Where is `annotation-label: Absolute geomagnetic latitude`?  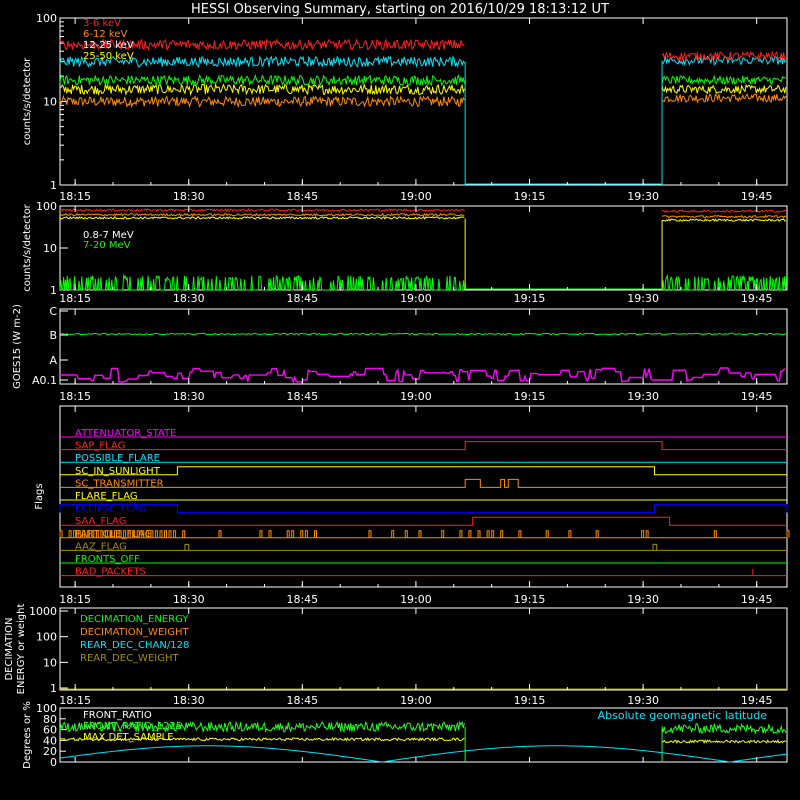
annotation-label: Absolute geomagnetic latitude is located at coordinates (683, 715).